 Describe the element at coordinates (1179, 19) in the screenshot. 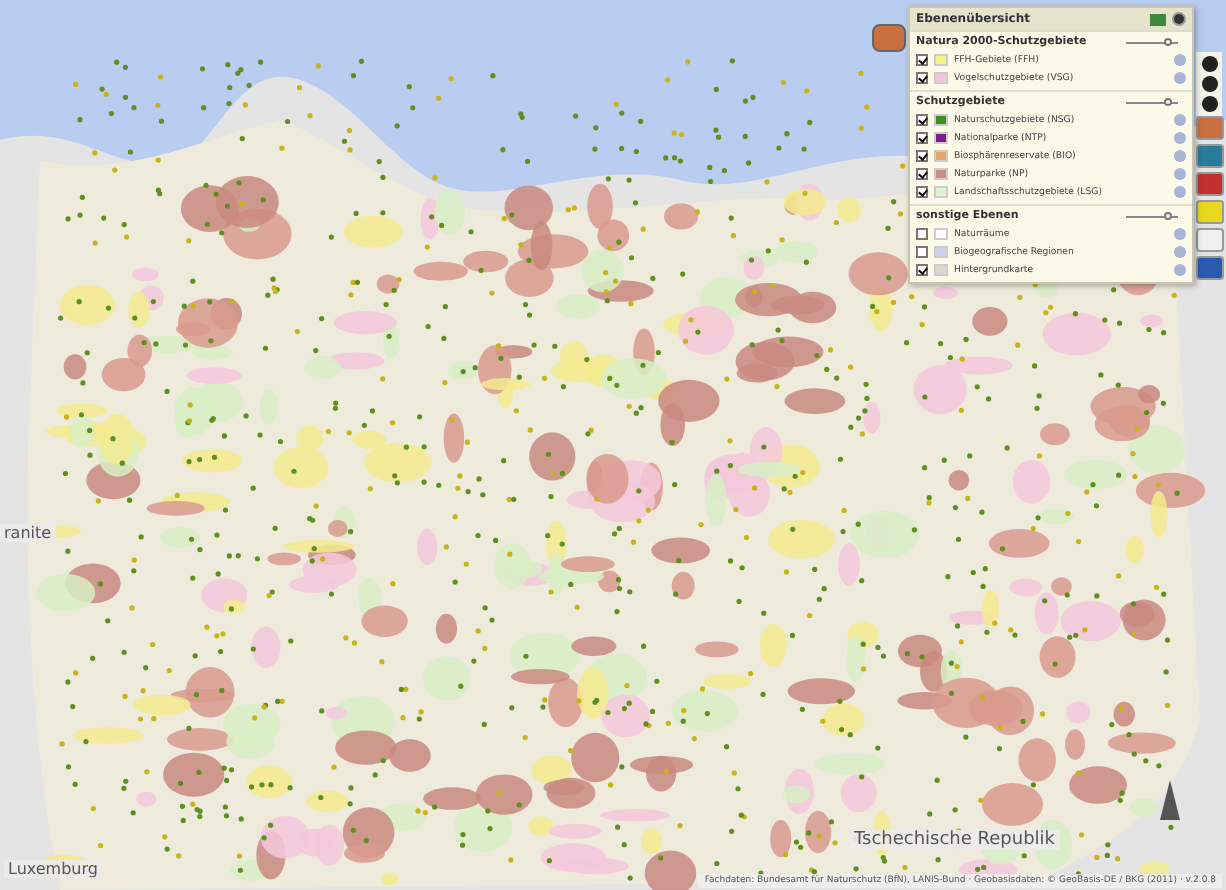

I see `close-icon` at that location.